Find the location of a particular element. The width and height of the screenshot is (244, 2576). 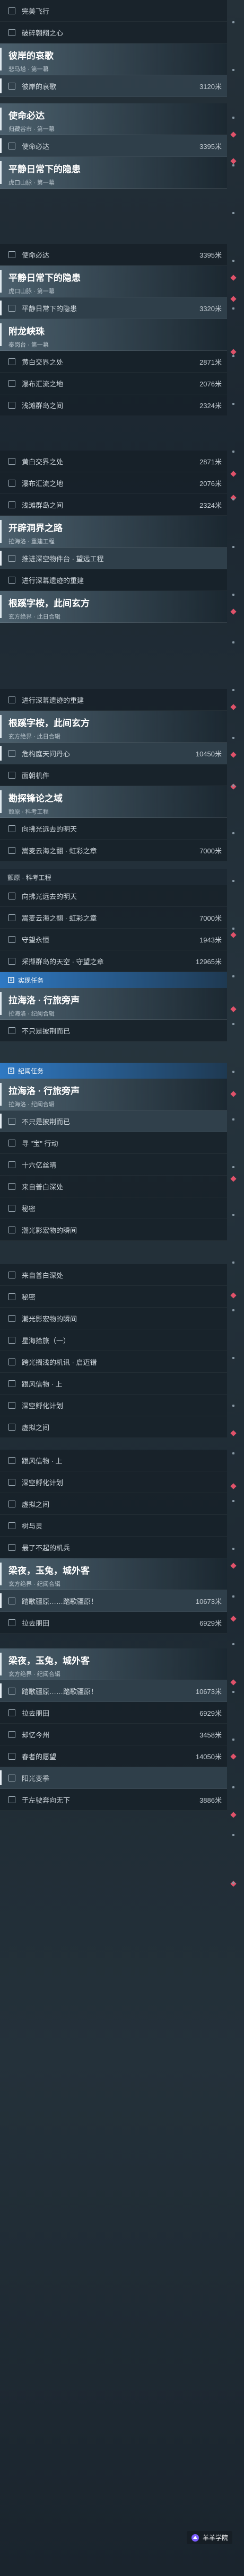

quest-row: 星海拾旅（一） is located at coordinates (114, 1340).